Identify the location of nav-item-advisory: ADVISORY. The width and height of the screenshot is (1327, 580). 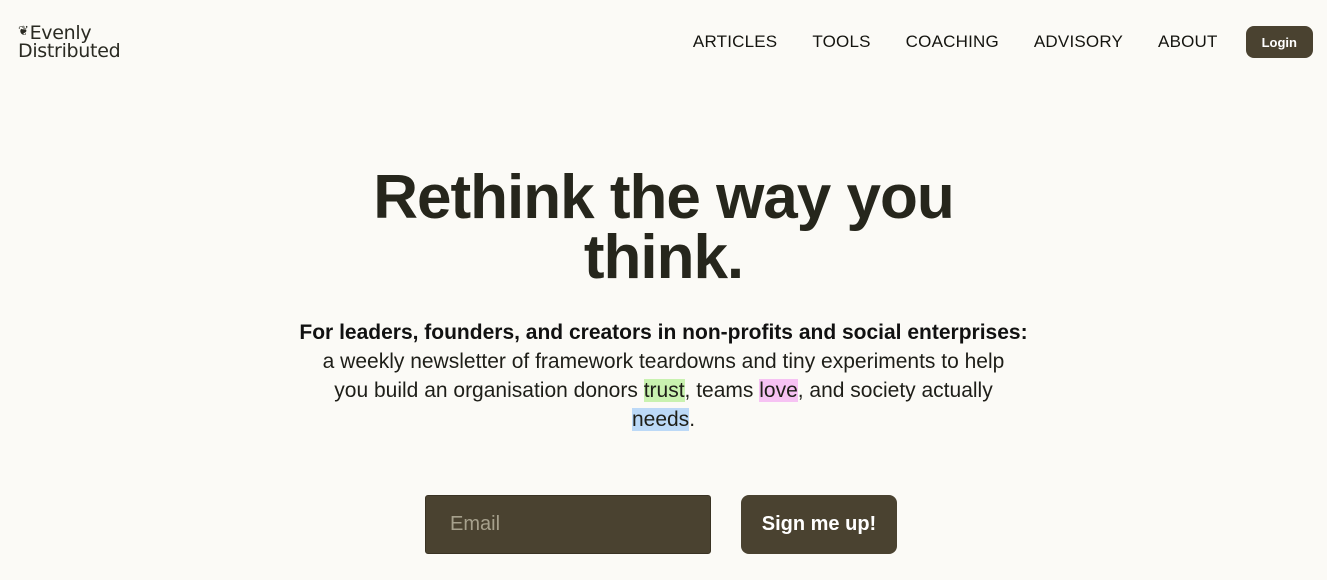
(1078, 42).